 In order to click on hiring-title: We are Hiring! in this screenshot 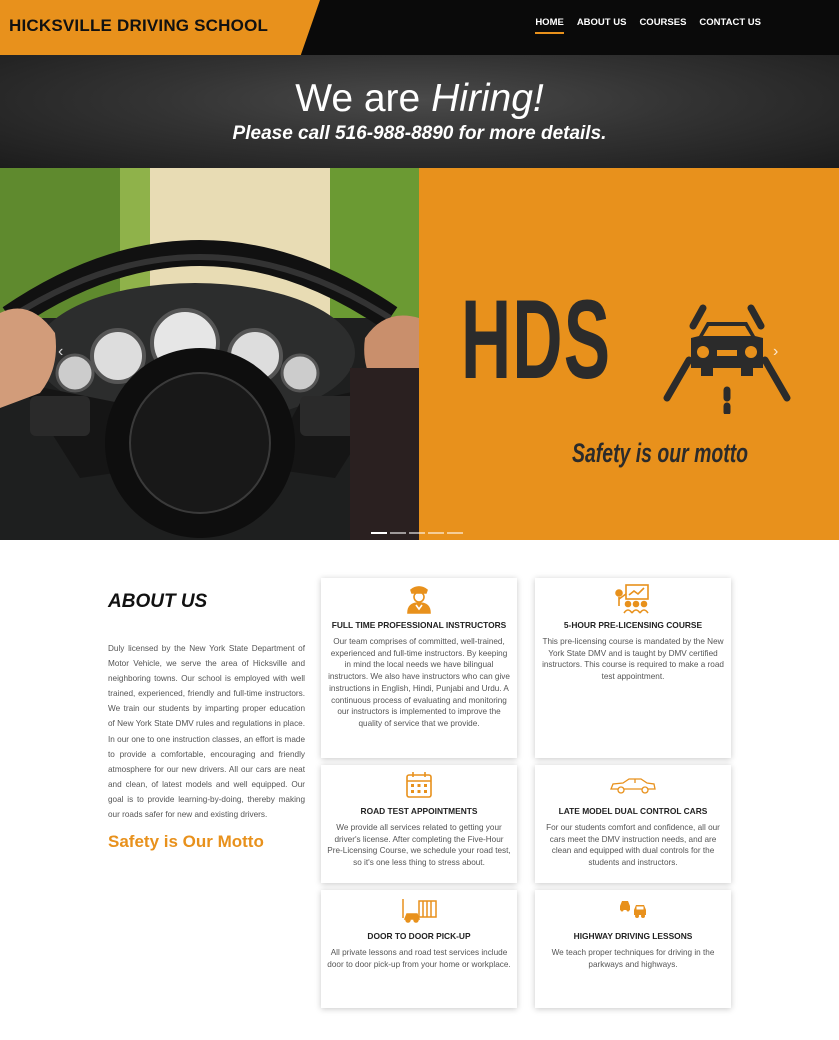, I will do `click(419, 99)`.